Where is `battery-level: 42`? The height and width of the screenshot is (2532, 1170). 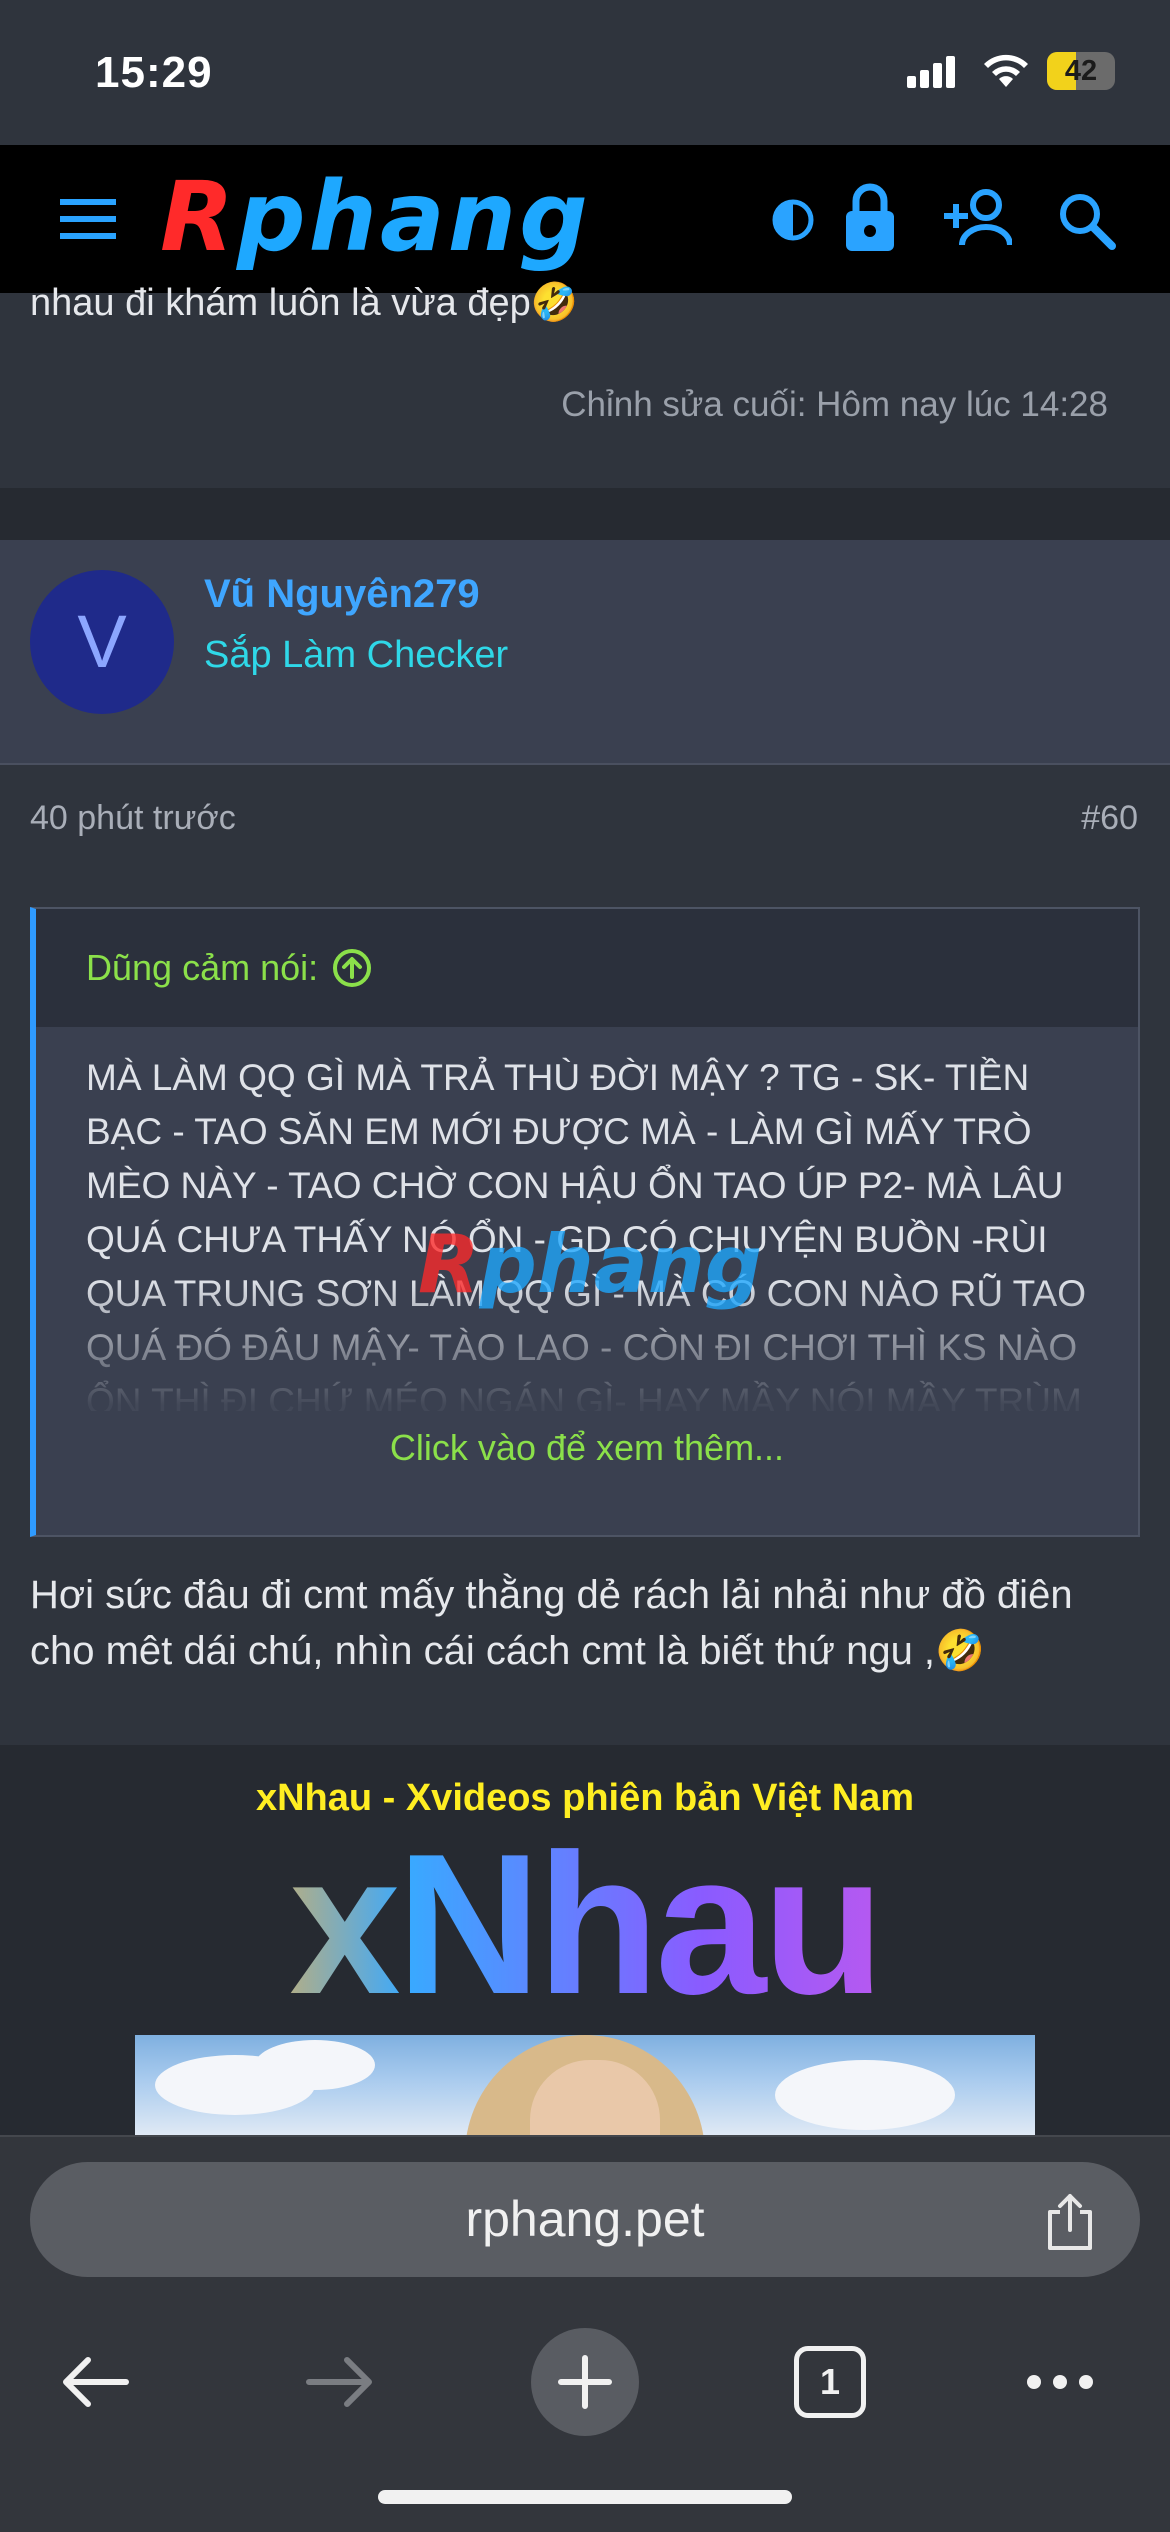 battery-level: 42 is located at coordinates (1081, 71).